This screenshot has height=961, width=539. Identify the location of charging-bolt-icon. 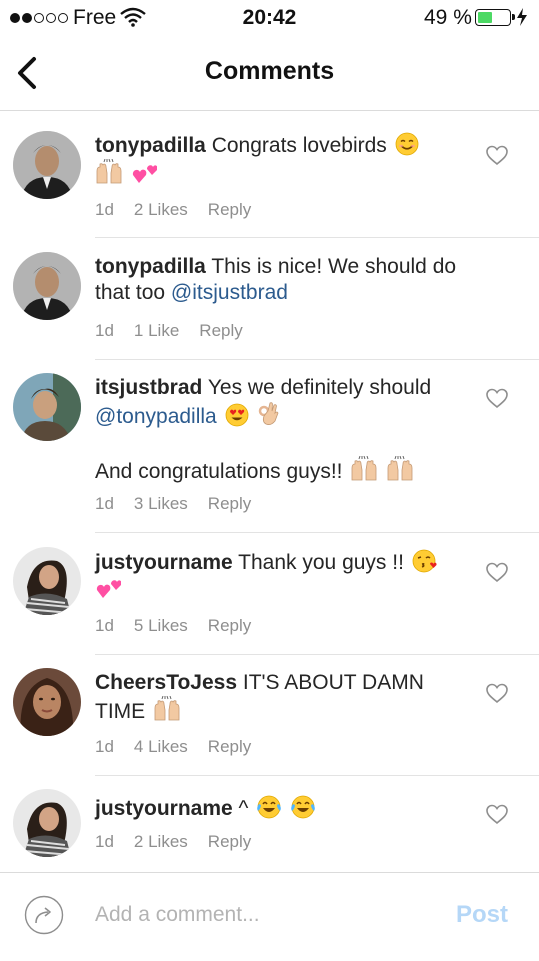
(522, 17).